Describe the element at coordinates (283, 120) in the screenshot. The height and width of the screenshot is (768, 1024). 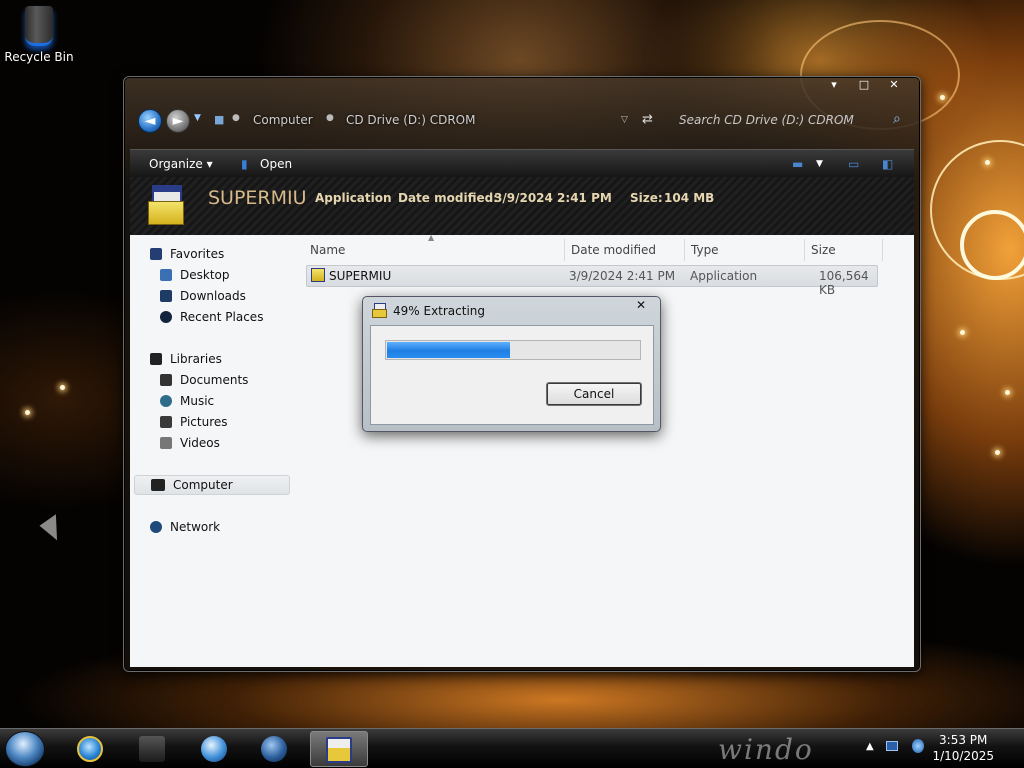
I see `breadcrumb-computer: Computer` at that location.